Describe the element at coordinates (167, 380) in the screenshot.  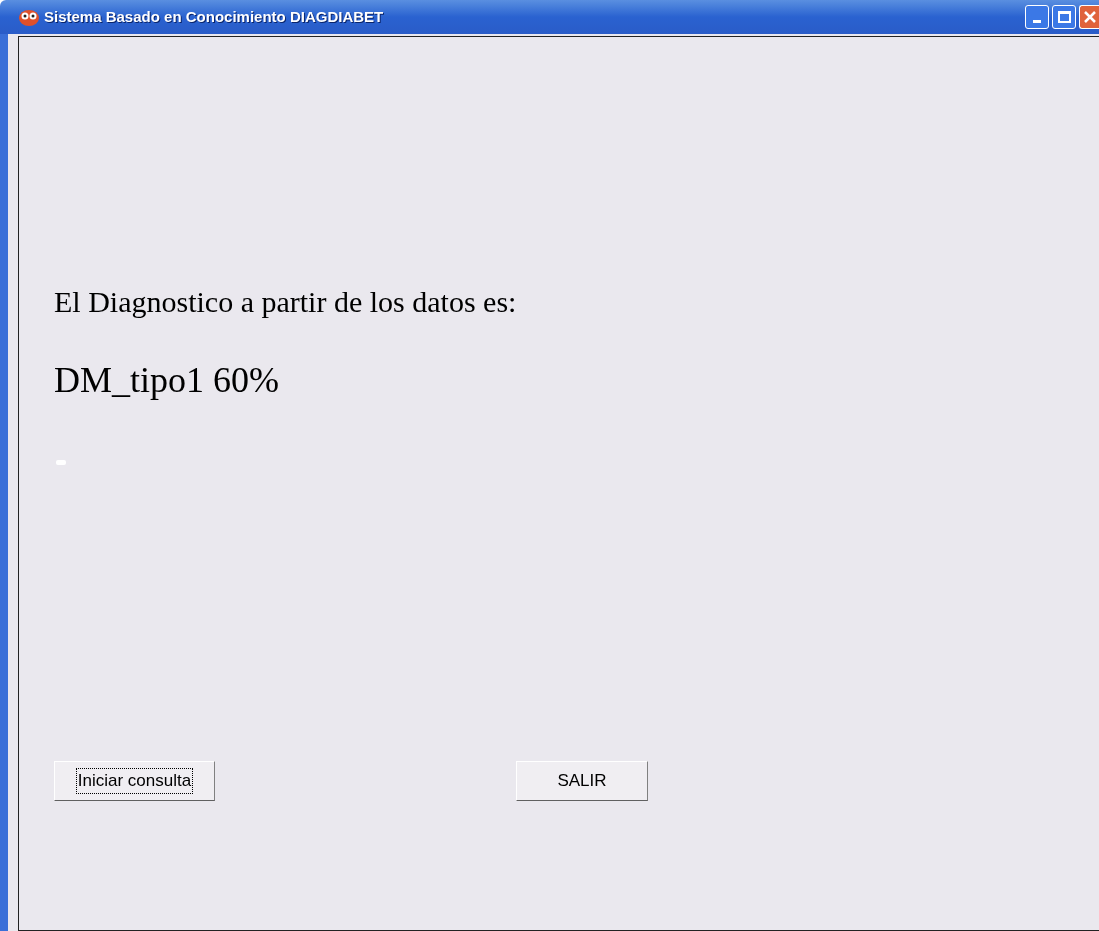
I see `diagnosis-text: DM_tipo1 60%` at that location.